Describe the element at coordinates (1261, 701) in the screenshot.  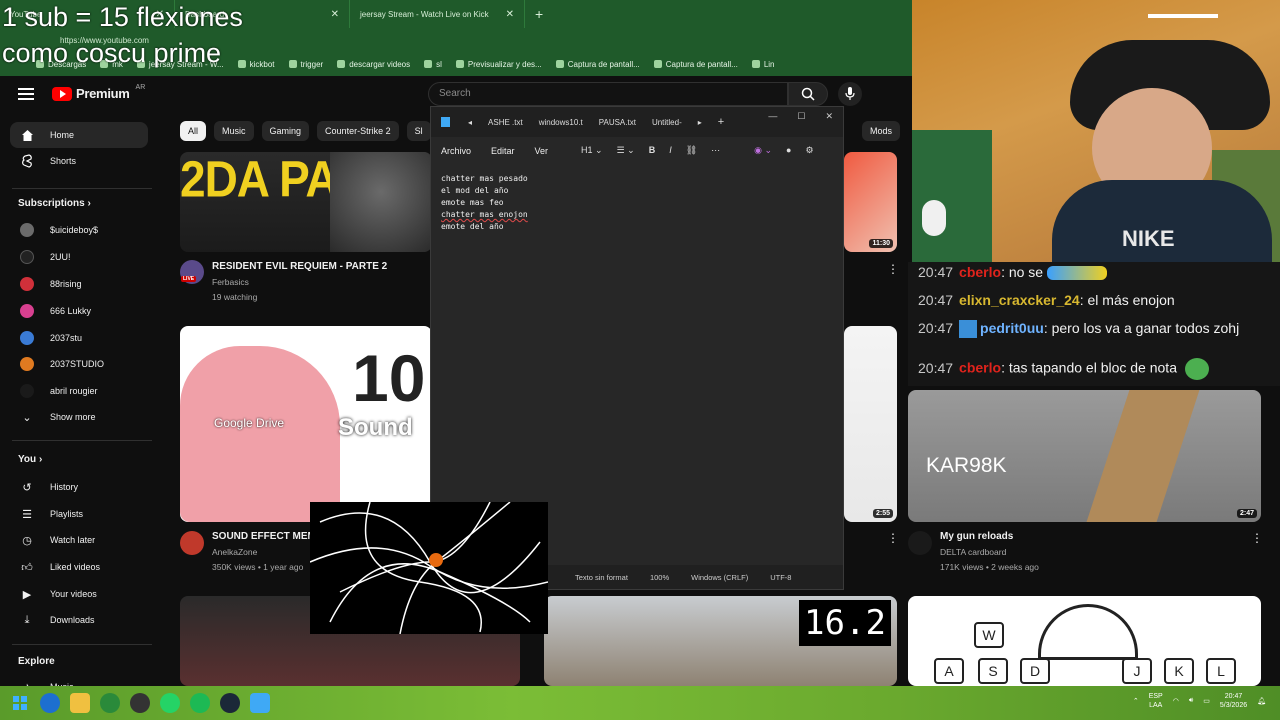
I see `notification-icon: 🔔︎` at that location.